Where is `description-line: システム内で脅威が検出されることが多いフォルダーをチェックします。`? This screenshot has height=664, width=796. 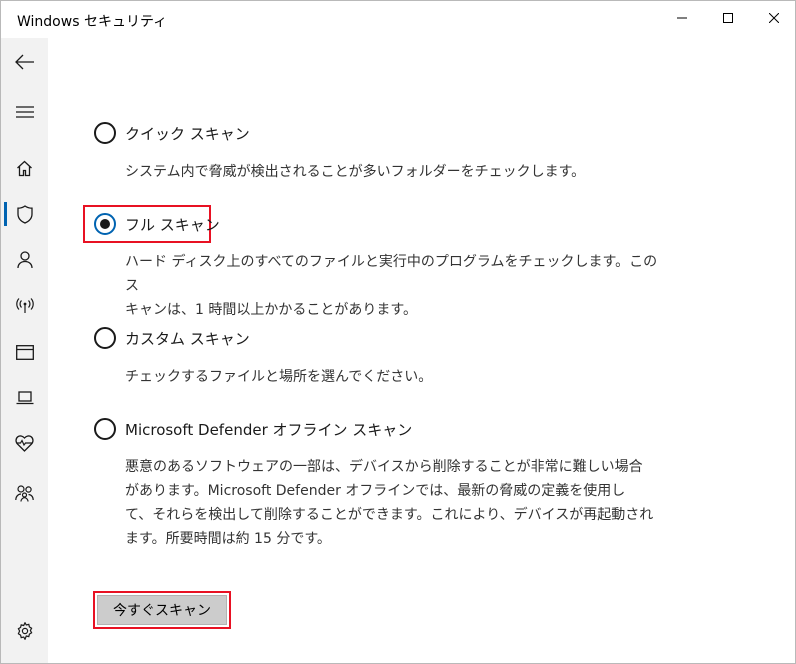
description-line: システム内で脅威が検出されることが多いフォルダーをチェックします。 is located at coordinates (355, 172).